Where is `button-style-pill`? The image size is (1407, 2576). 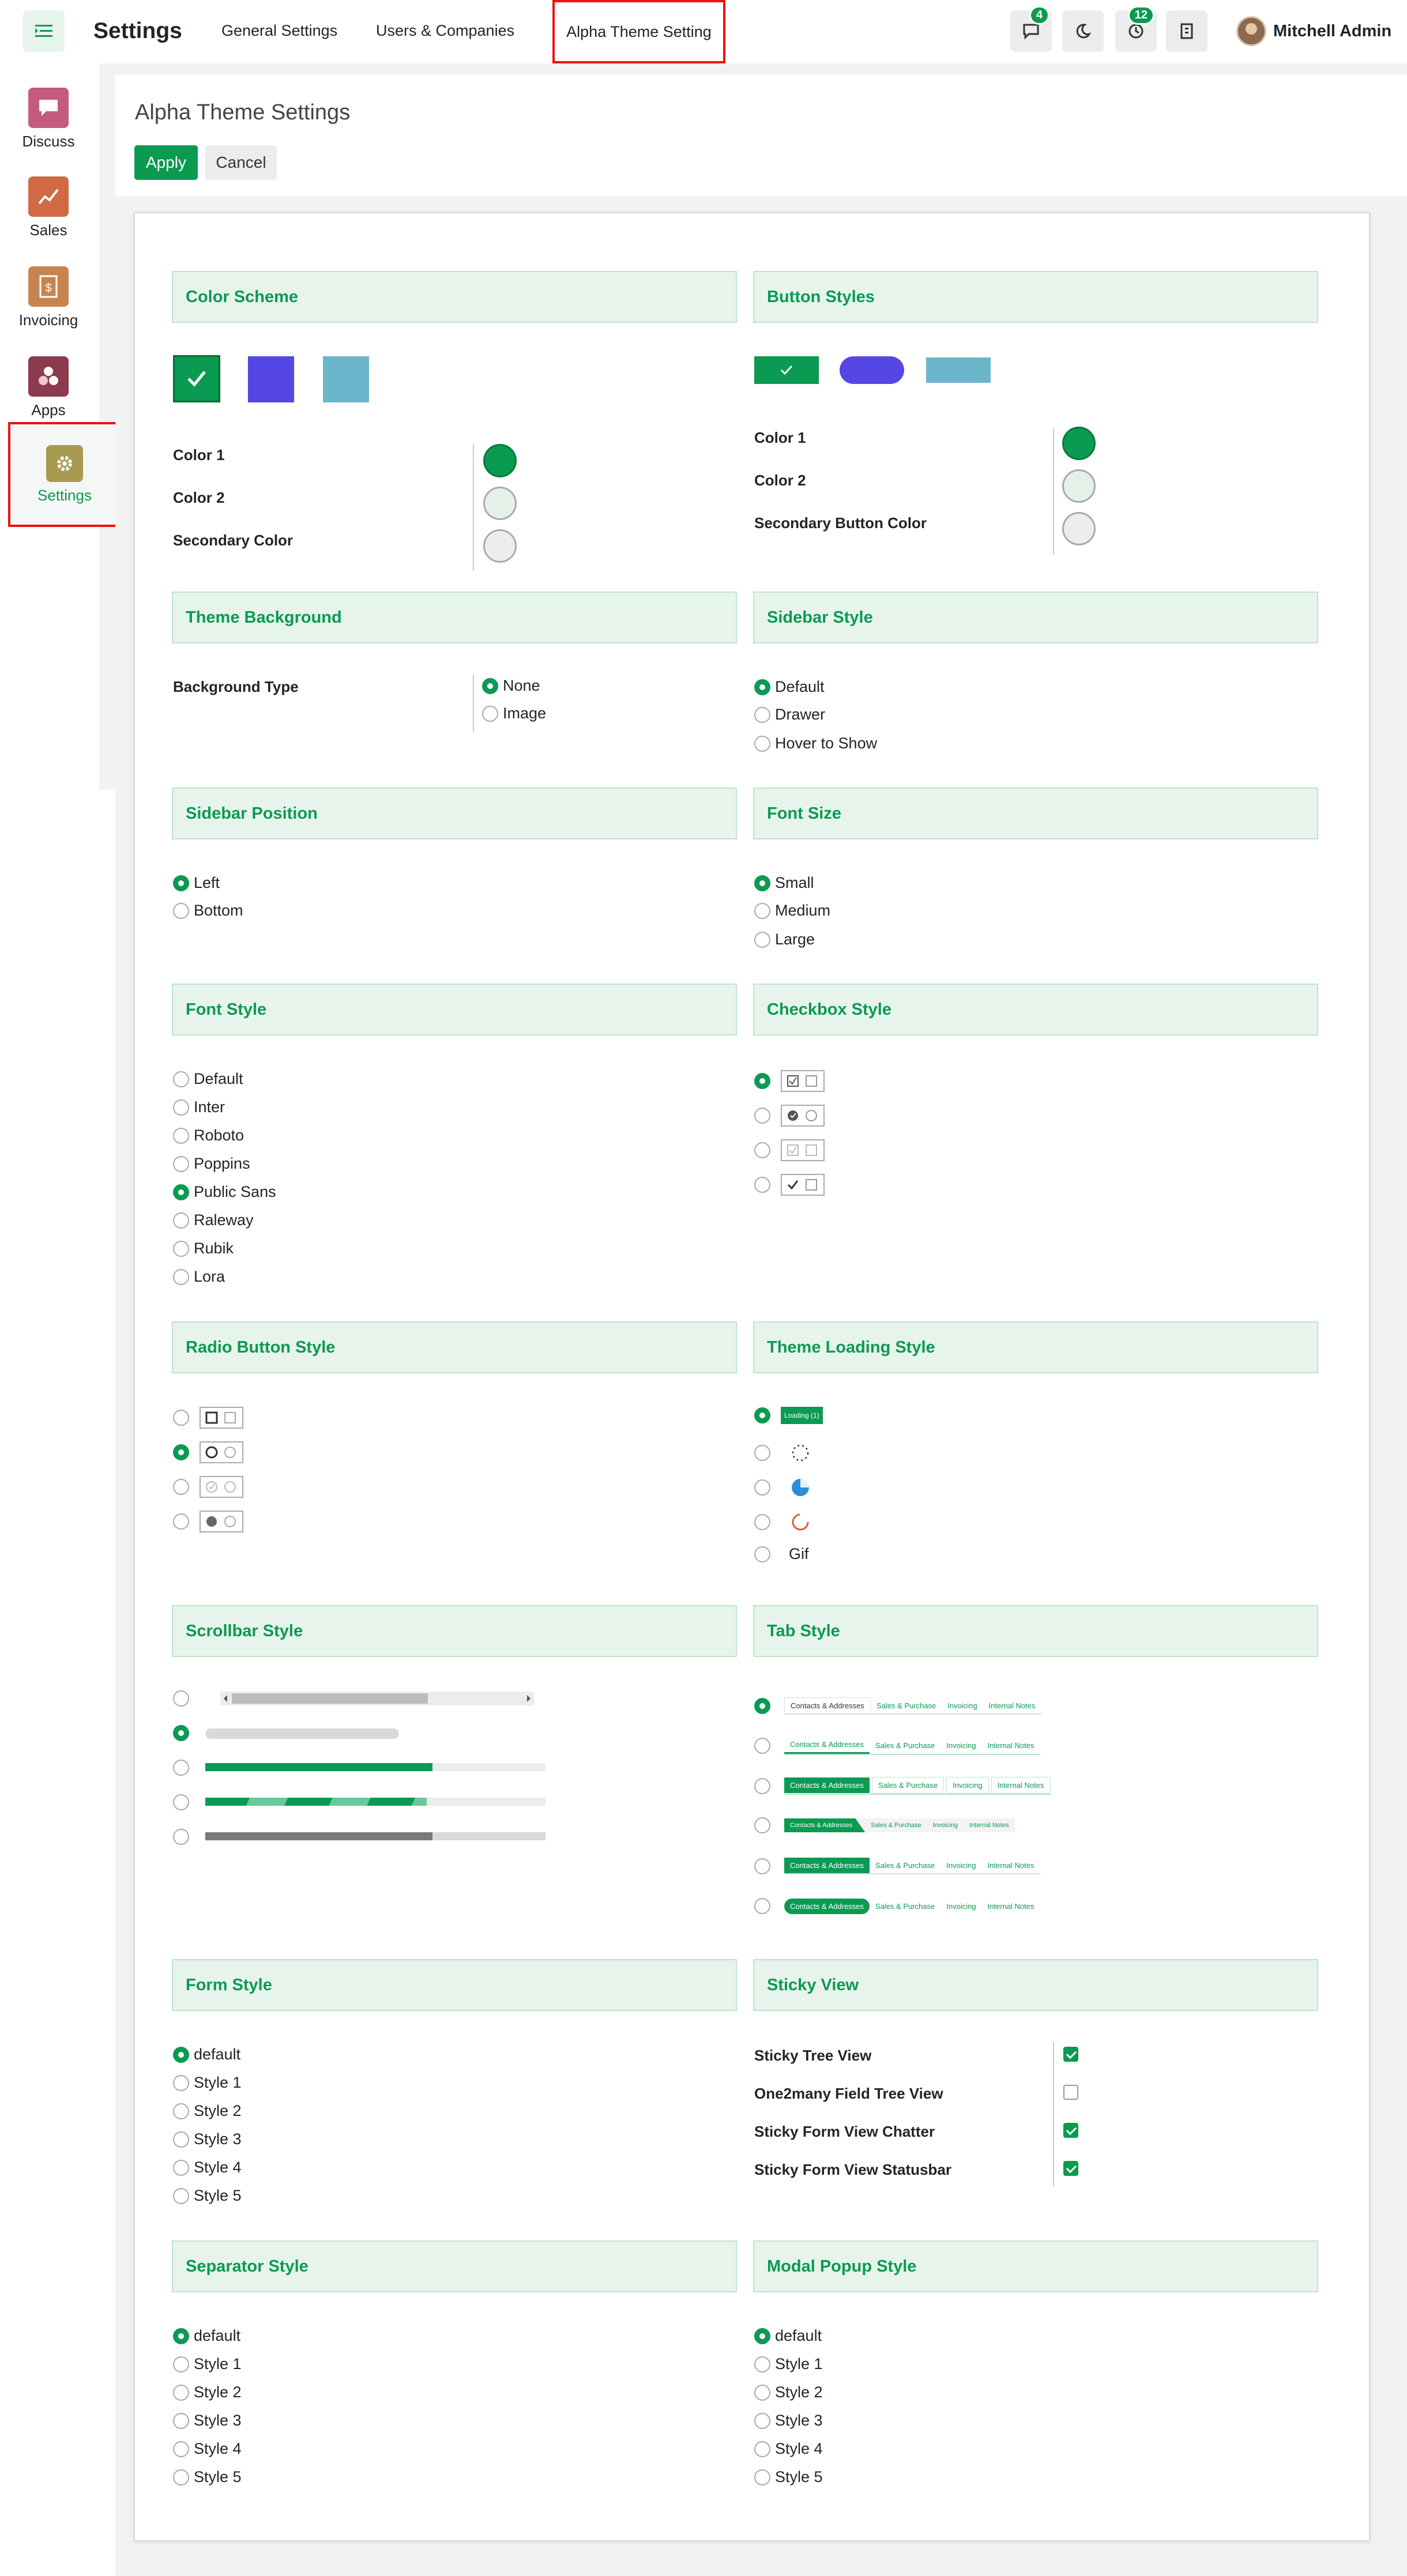
button-style-pill is located at coordinates (872, 370).